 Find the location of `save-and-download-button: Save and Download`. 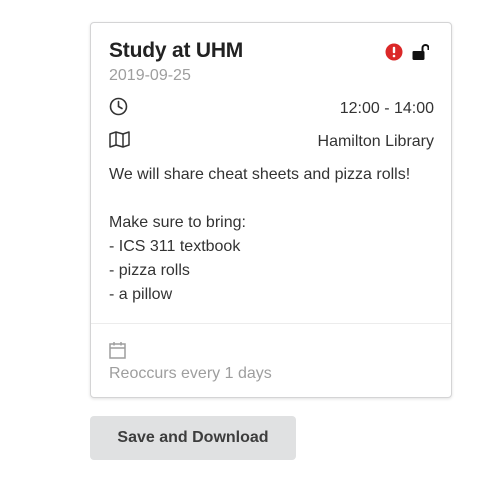

save-and-download-button: Save and Download is located at coordinates (193, 438).